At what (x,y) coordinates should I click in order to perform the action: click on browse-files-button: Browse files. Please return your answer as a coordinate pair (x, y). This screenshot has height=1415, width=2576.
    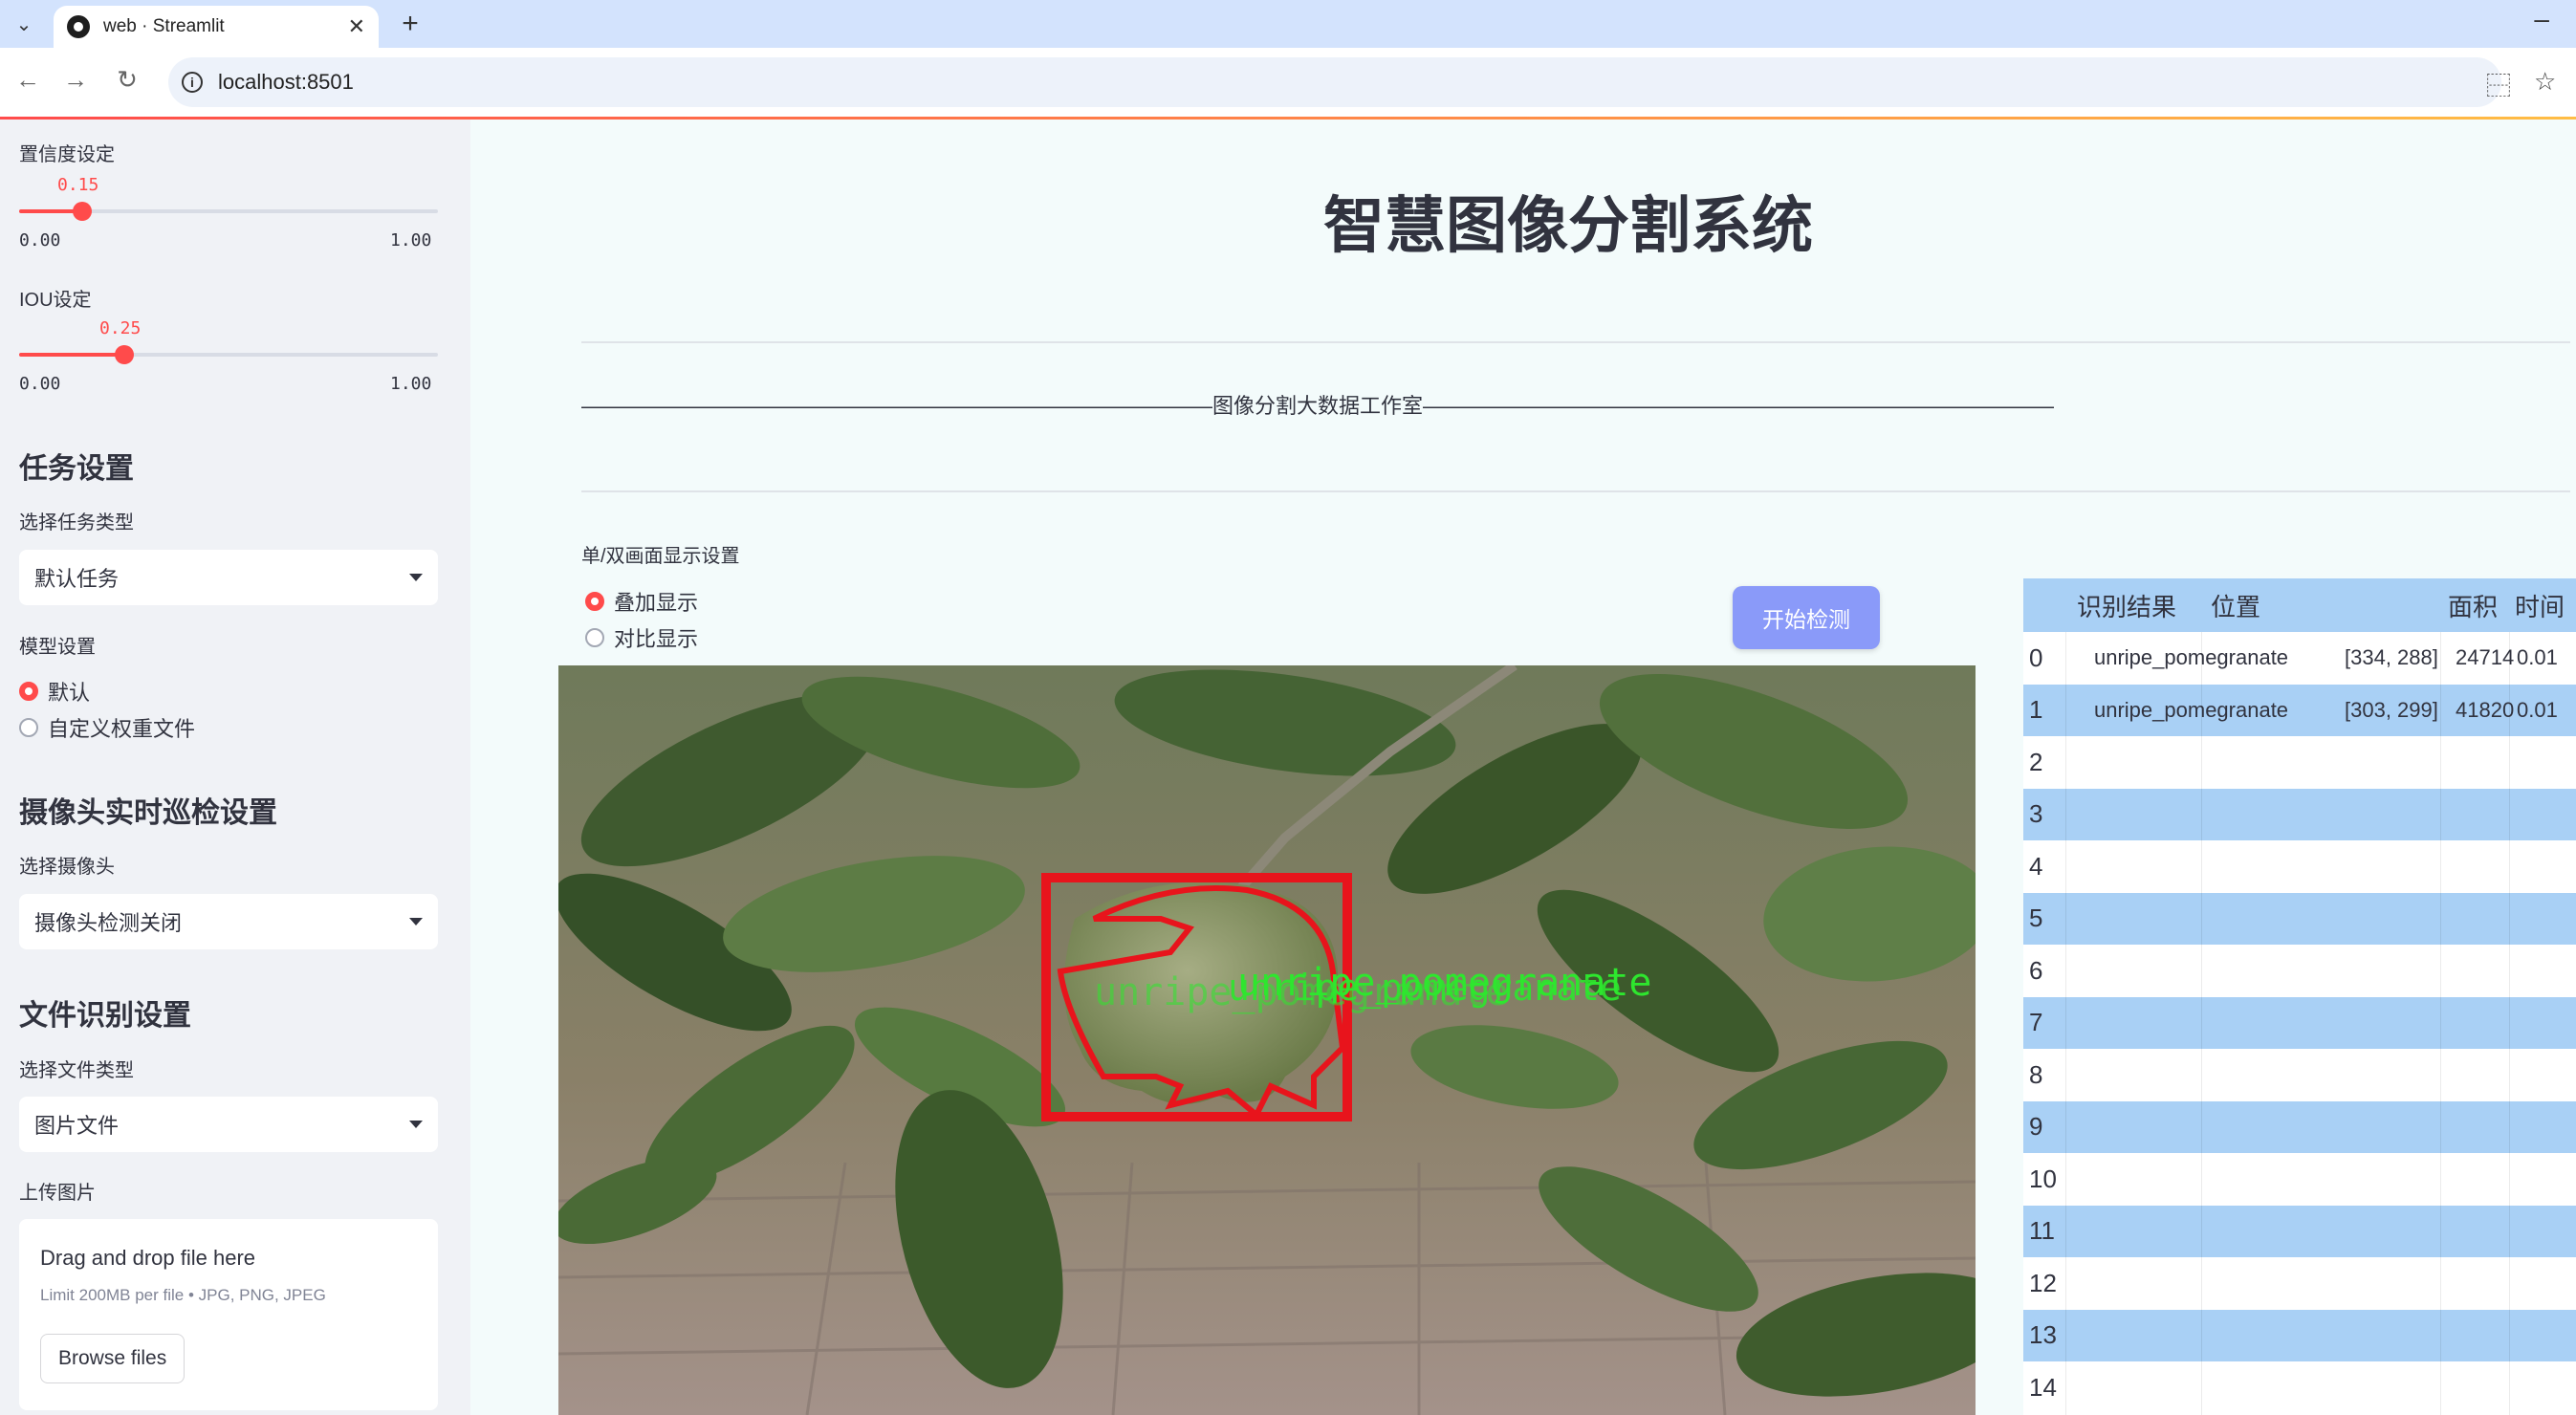
    Looking at the image, I should click on (113, 1359).